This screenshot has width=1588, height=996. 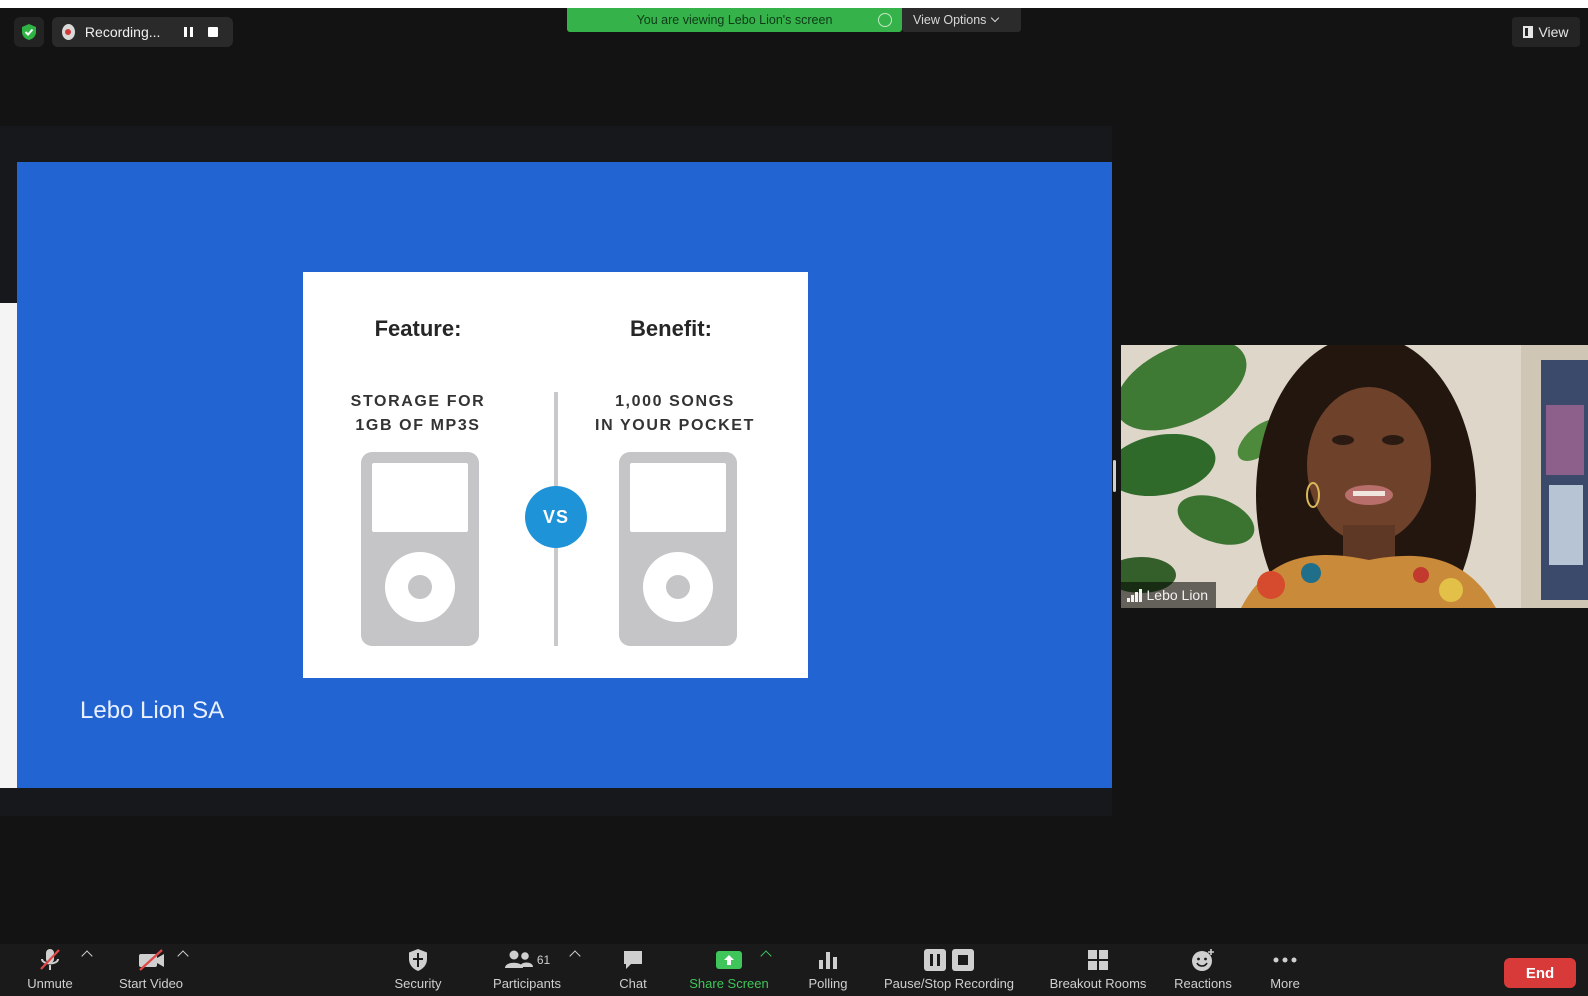 What do you see at coordinates (556, 517) in the screenshot?
I see `vs-badge: VS` at bounding box center [556, 517].